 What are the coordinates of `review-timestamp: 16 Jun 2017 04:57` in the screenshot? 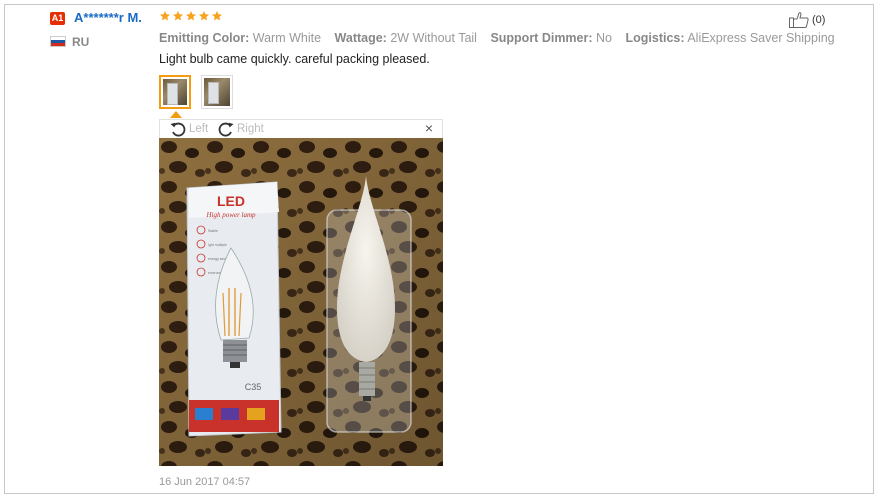 It's located at (205, 482).